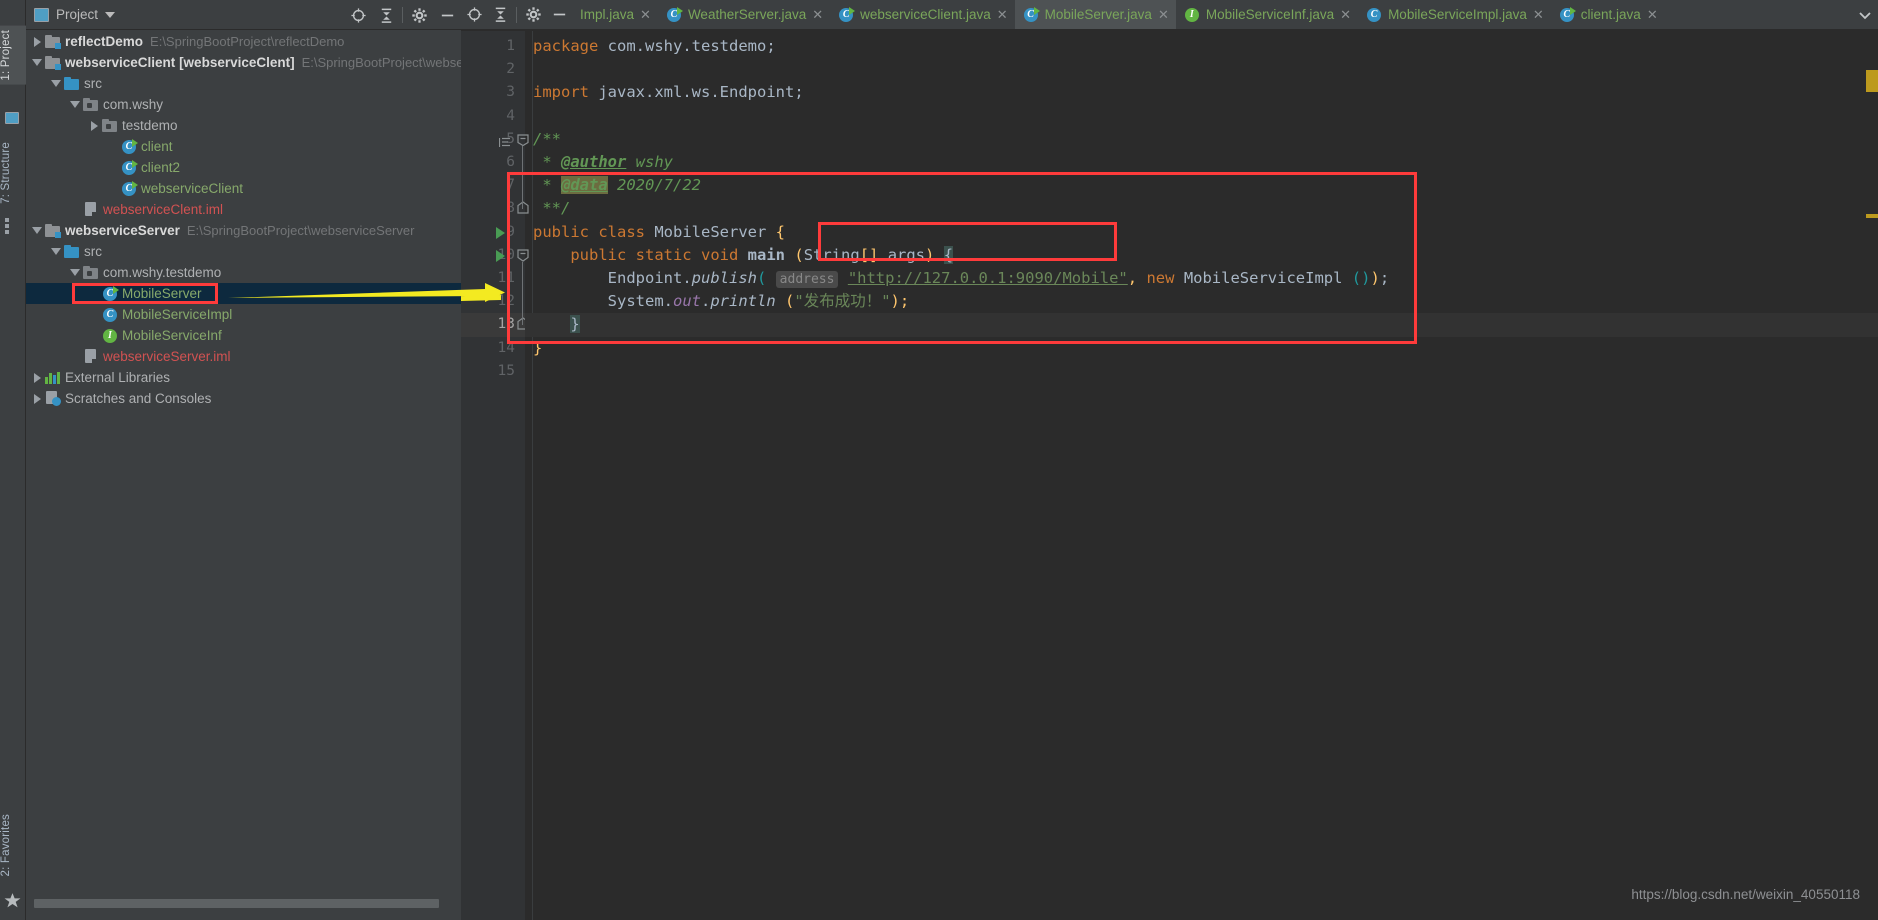 Image resolution: width=1878 pixels, height=920 pixels. What do you see at coordinates (243, 377) in the screenshot?
I see `tree-item-external: External Libraries` at bounding box center [243, 377].